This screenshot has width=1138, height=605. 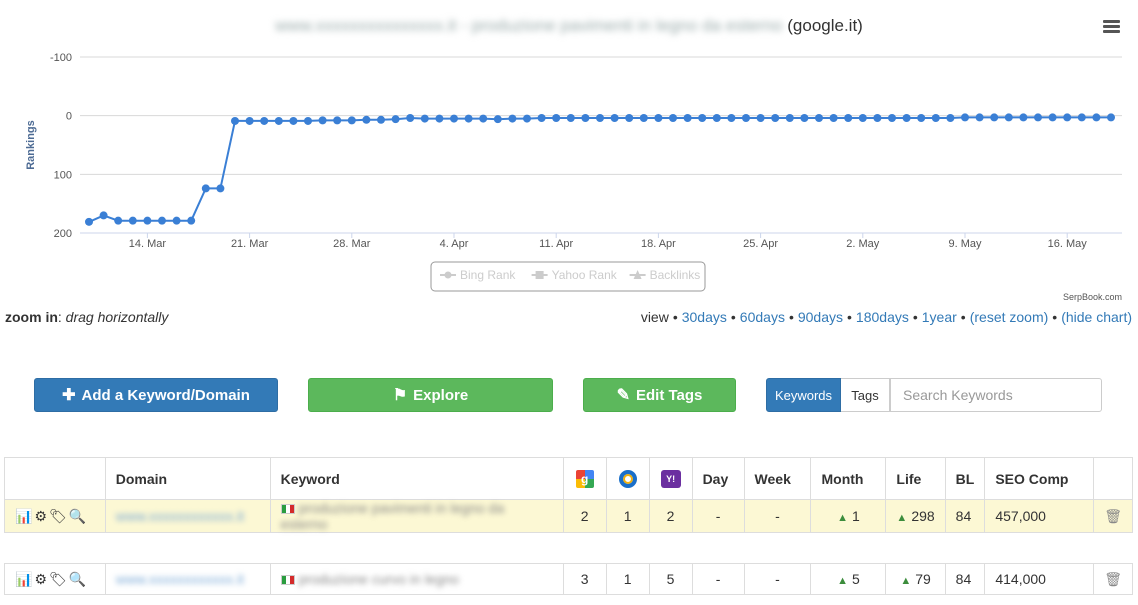 What do you see at coordinates (1039, 478) in the screenshot?
I see `col-seo-comp: SEO Comp` at bounding box center [1039, 478].